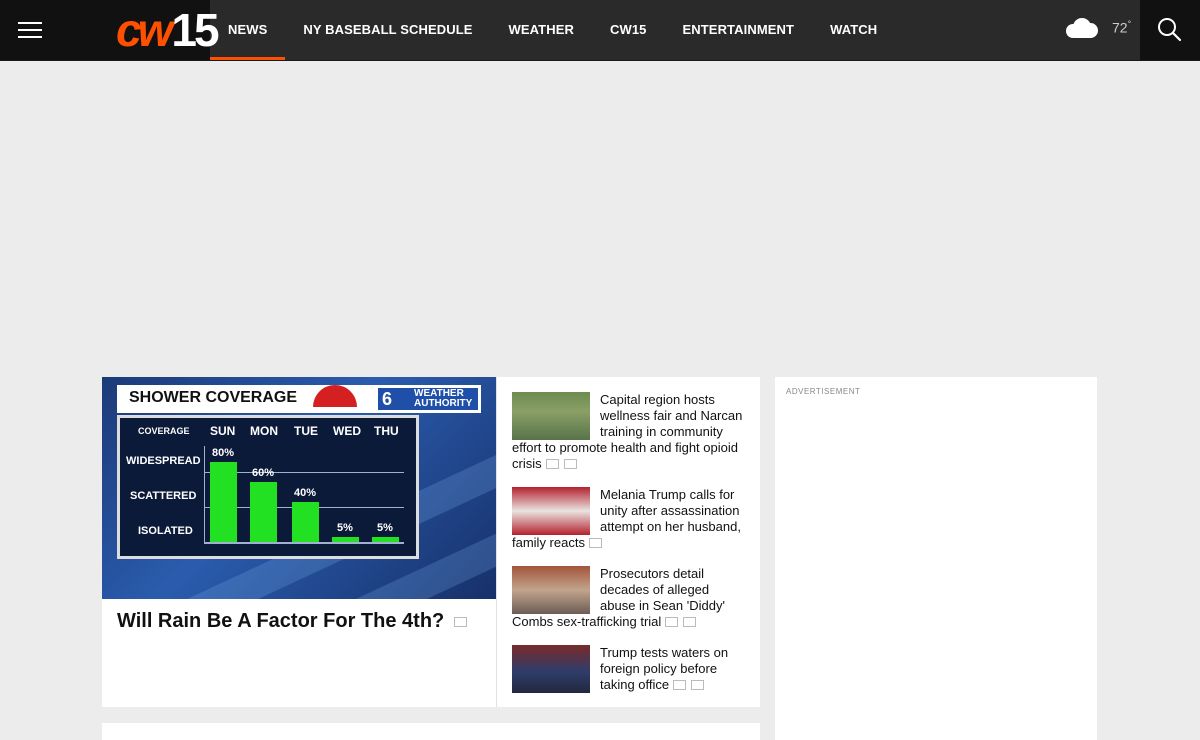 The height and width of the screenshot is (740, 1200). I want to click on nav-watch: WATCH, so click(853, 30).